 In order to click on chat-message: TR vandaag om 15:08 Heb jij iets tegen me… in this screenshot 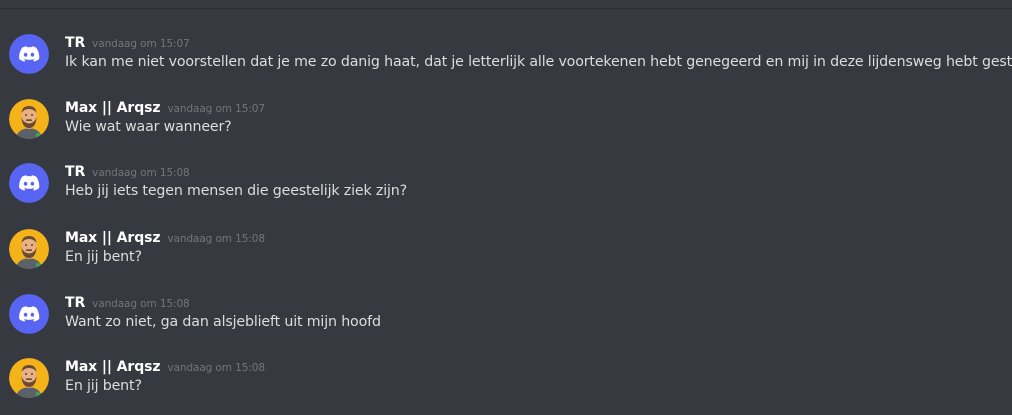, I will do `click(506, 186)`.